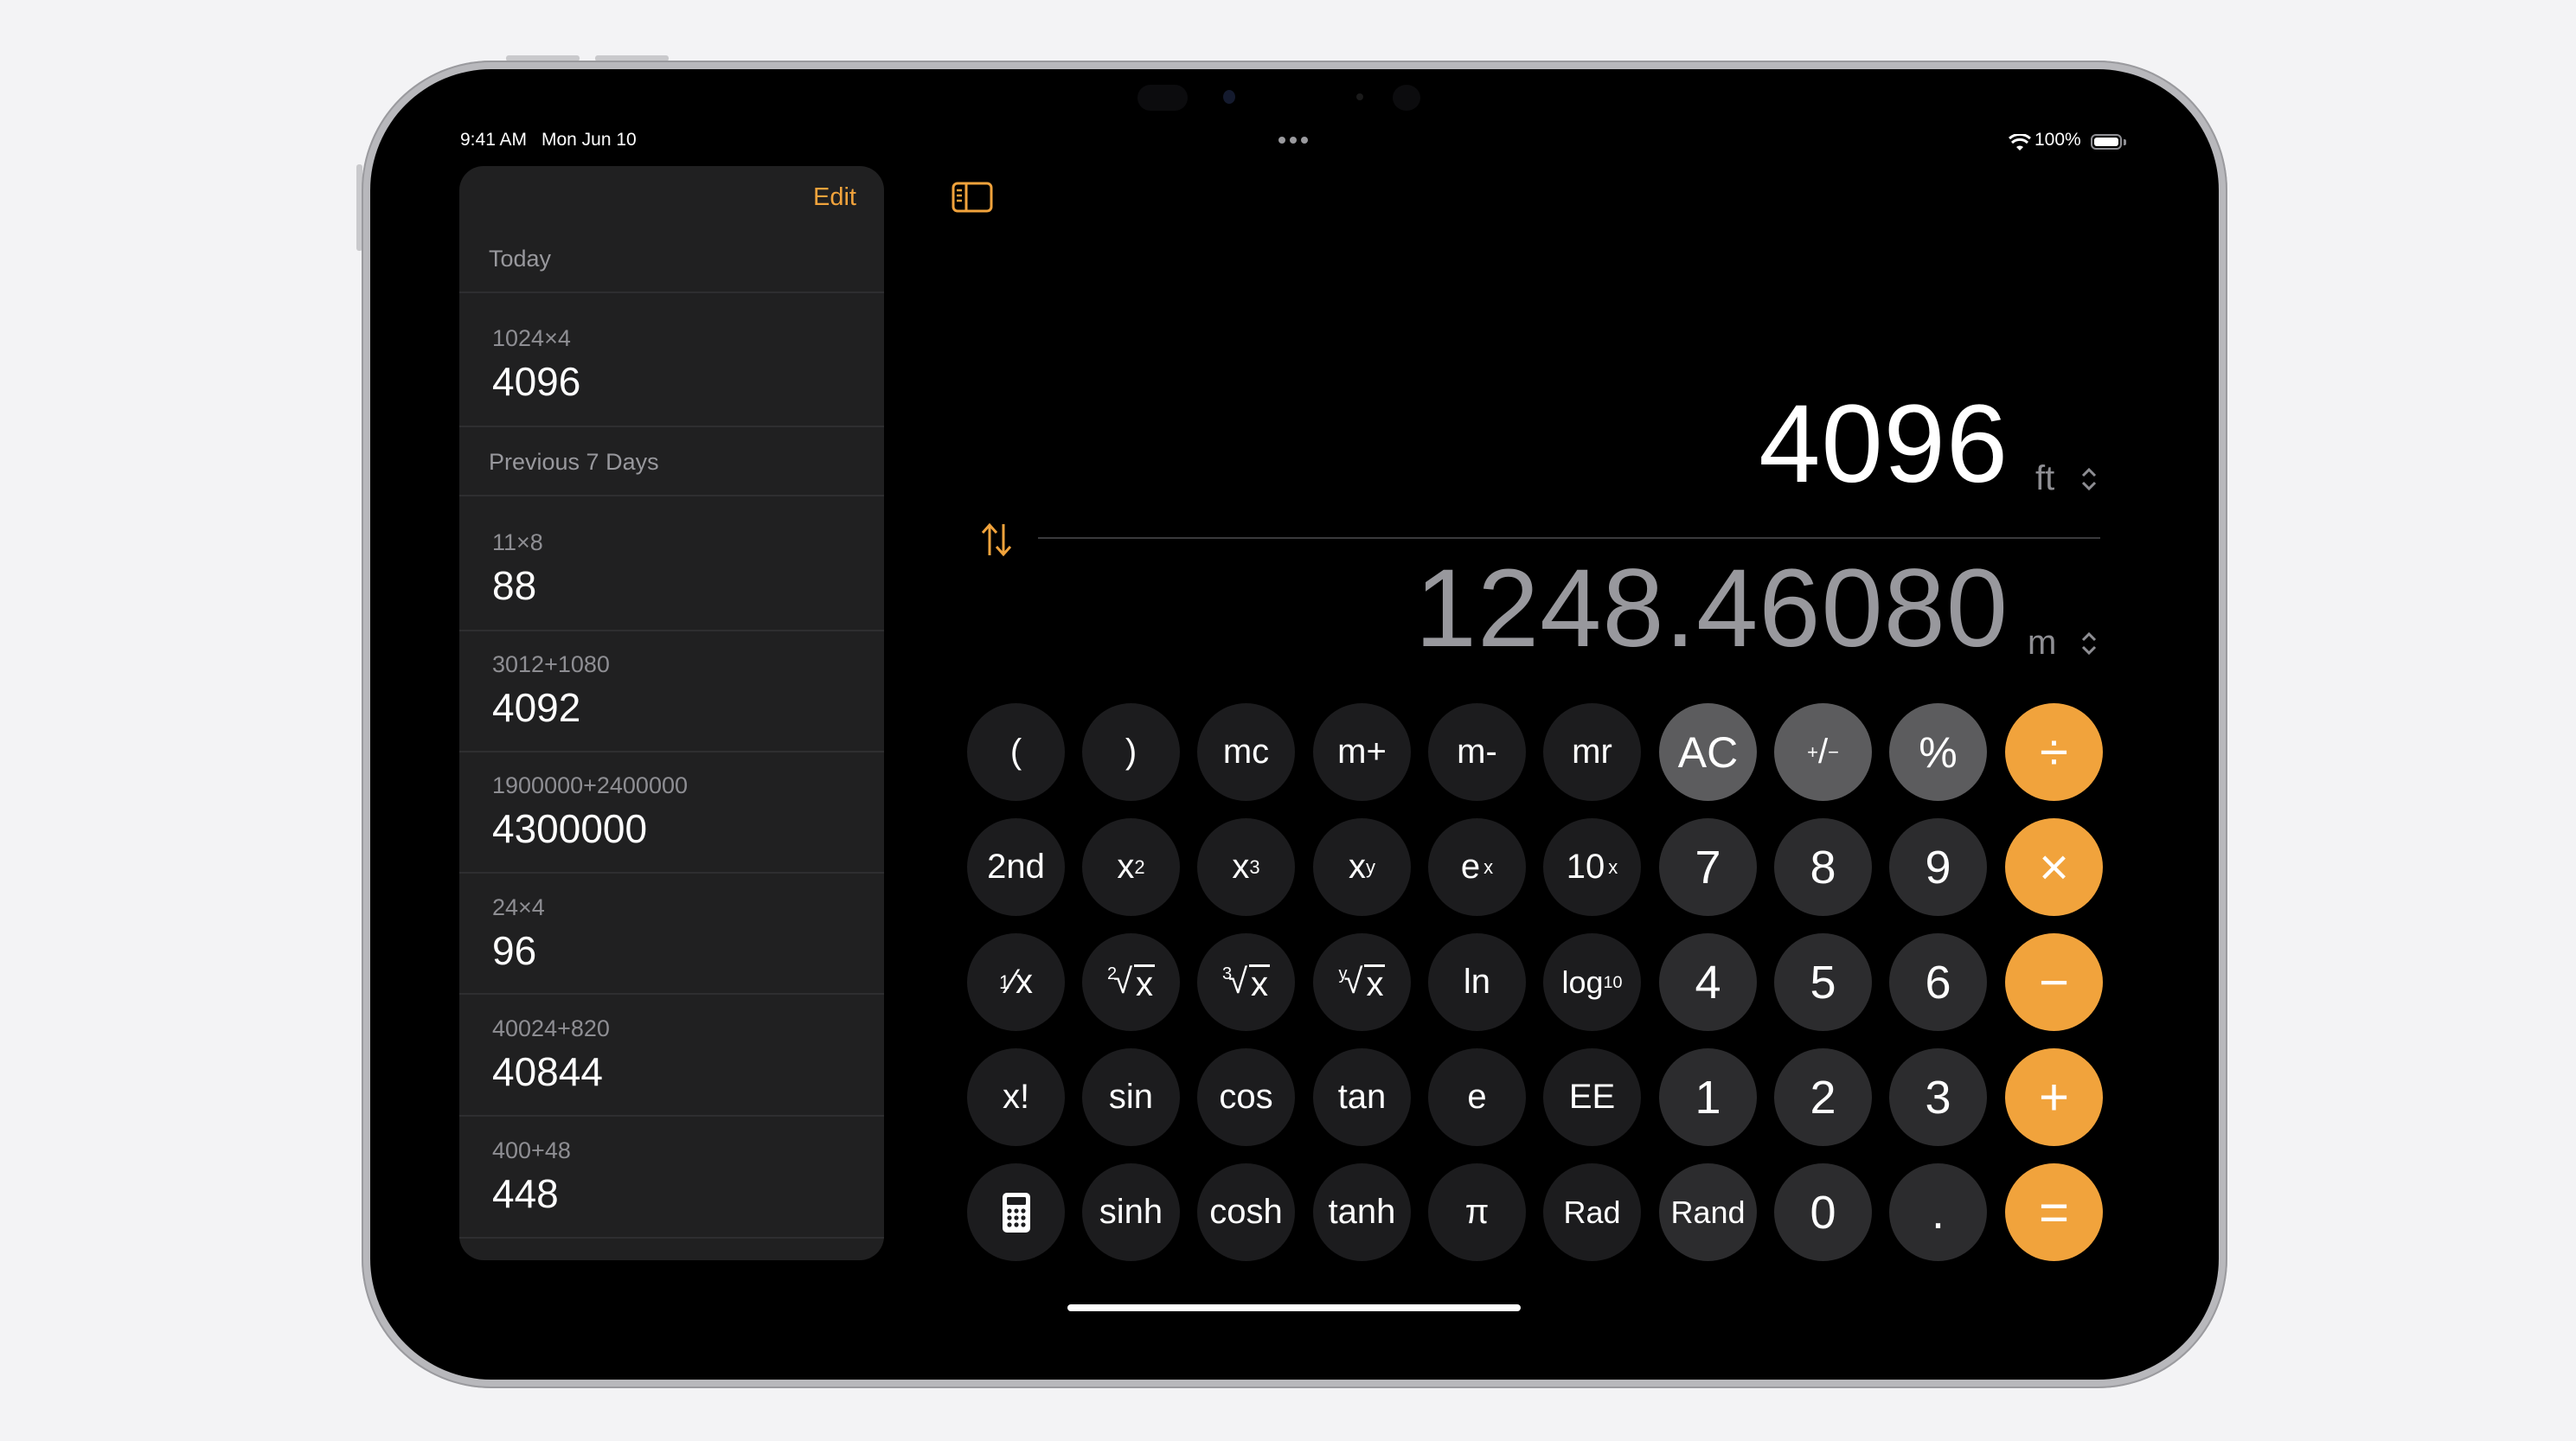  What do you see at coordinates (1246, 867) in the screenshot?
I see `cube-button: x3` at bounding box center [1246, 867].